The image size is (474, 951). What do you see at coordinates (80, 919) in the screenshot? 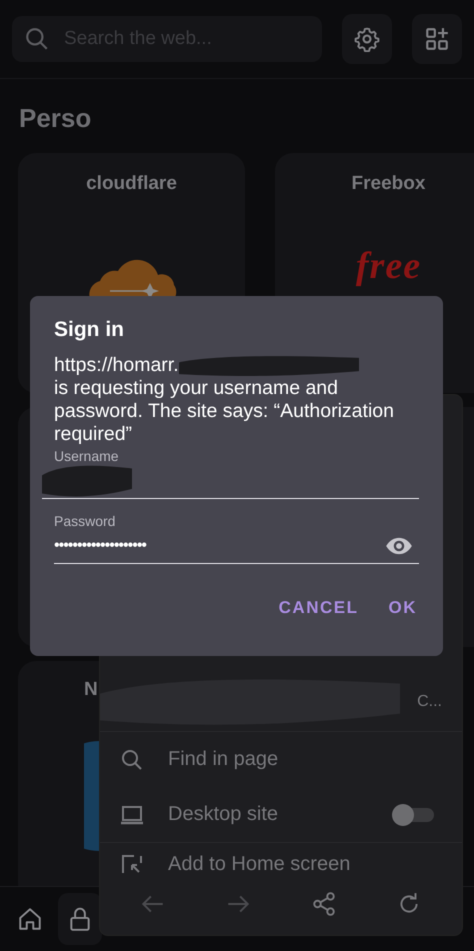
I see `lock-button` at bounding box center [80, 919].